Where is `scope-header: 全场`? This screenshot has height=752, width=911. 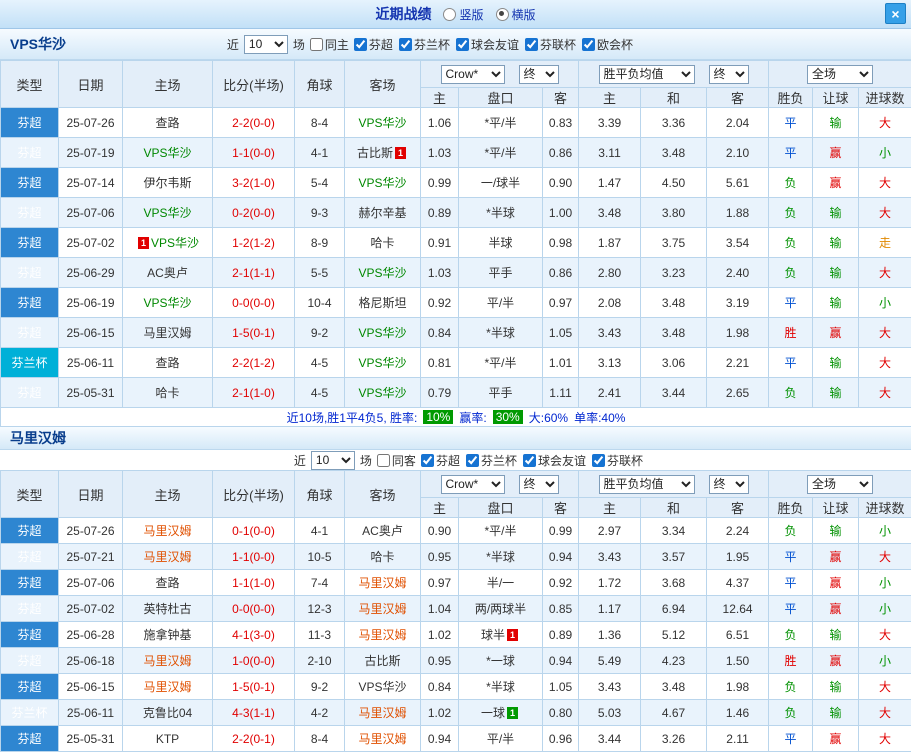 scope-header: 全场 is located at coordinates (839, 484).